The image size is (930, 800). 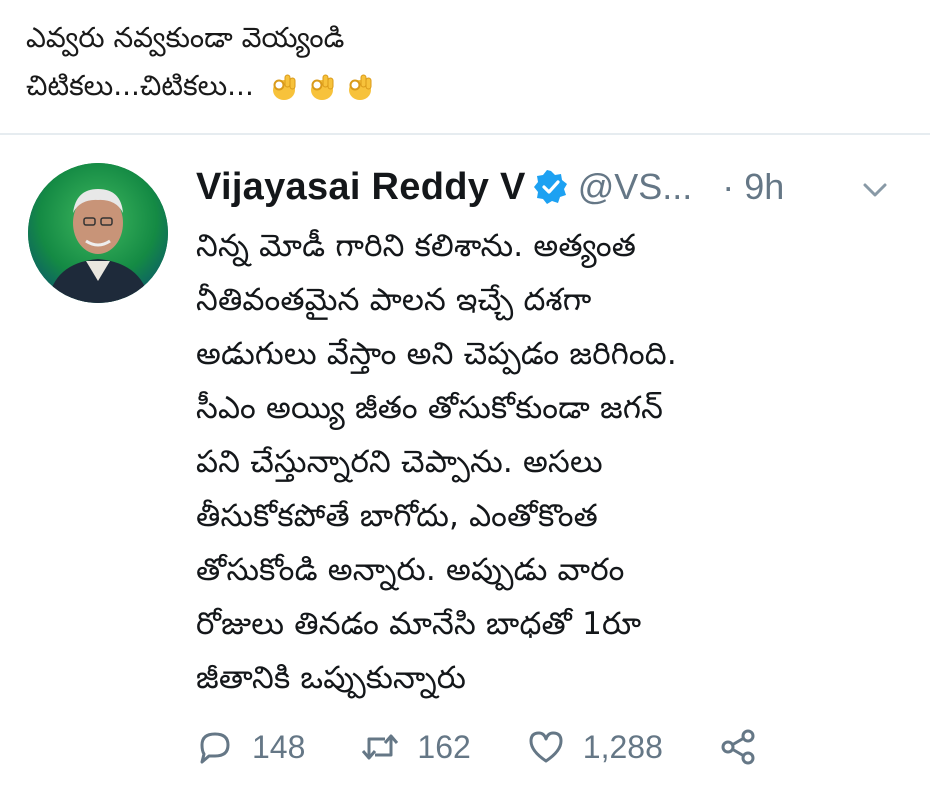 I want to click on timestamp: · 9h, so click(x=753, y=187).